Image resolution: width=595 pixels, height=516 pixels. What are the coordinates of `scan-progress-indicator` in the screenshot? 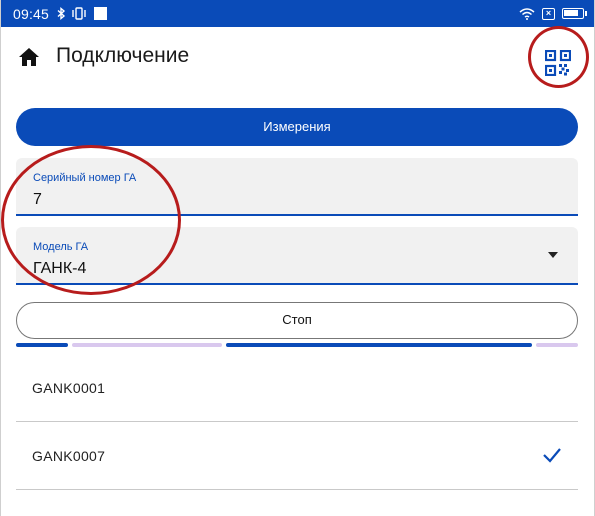 It's located at (297, 345).